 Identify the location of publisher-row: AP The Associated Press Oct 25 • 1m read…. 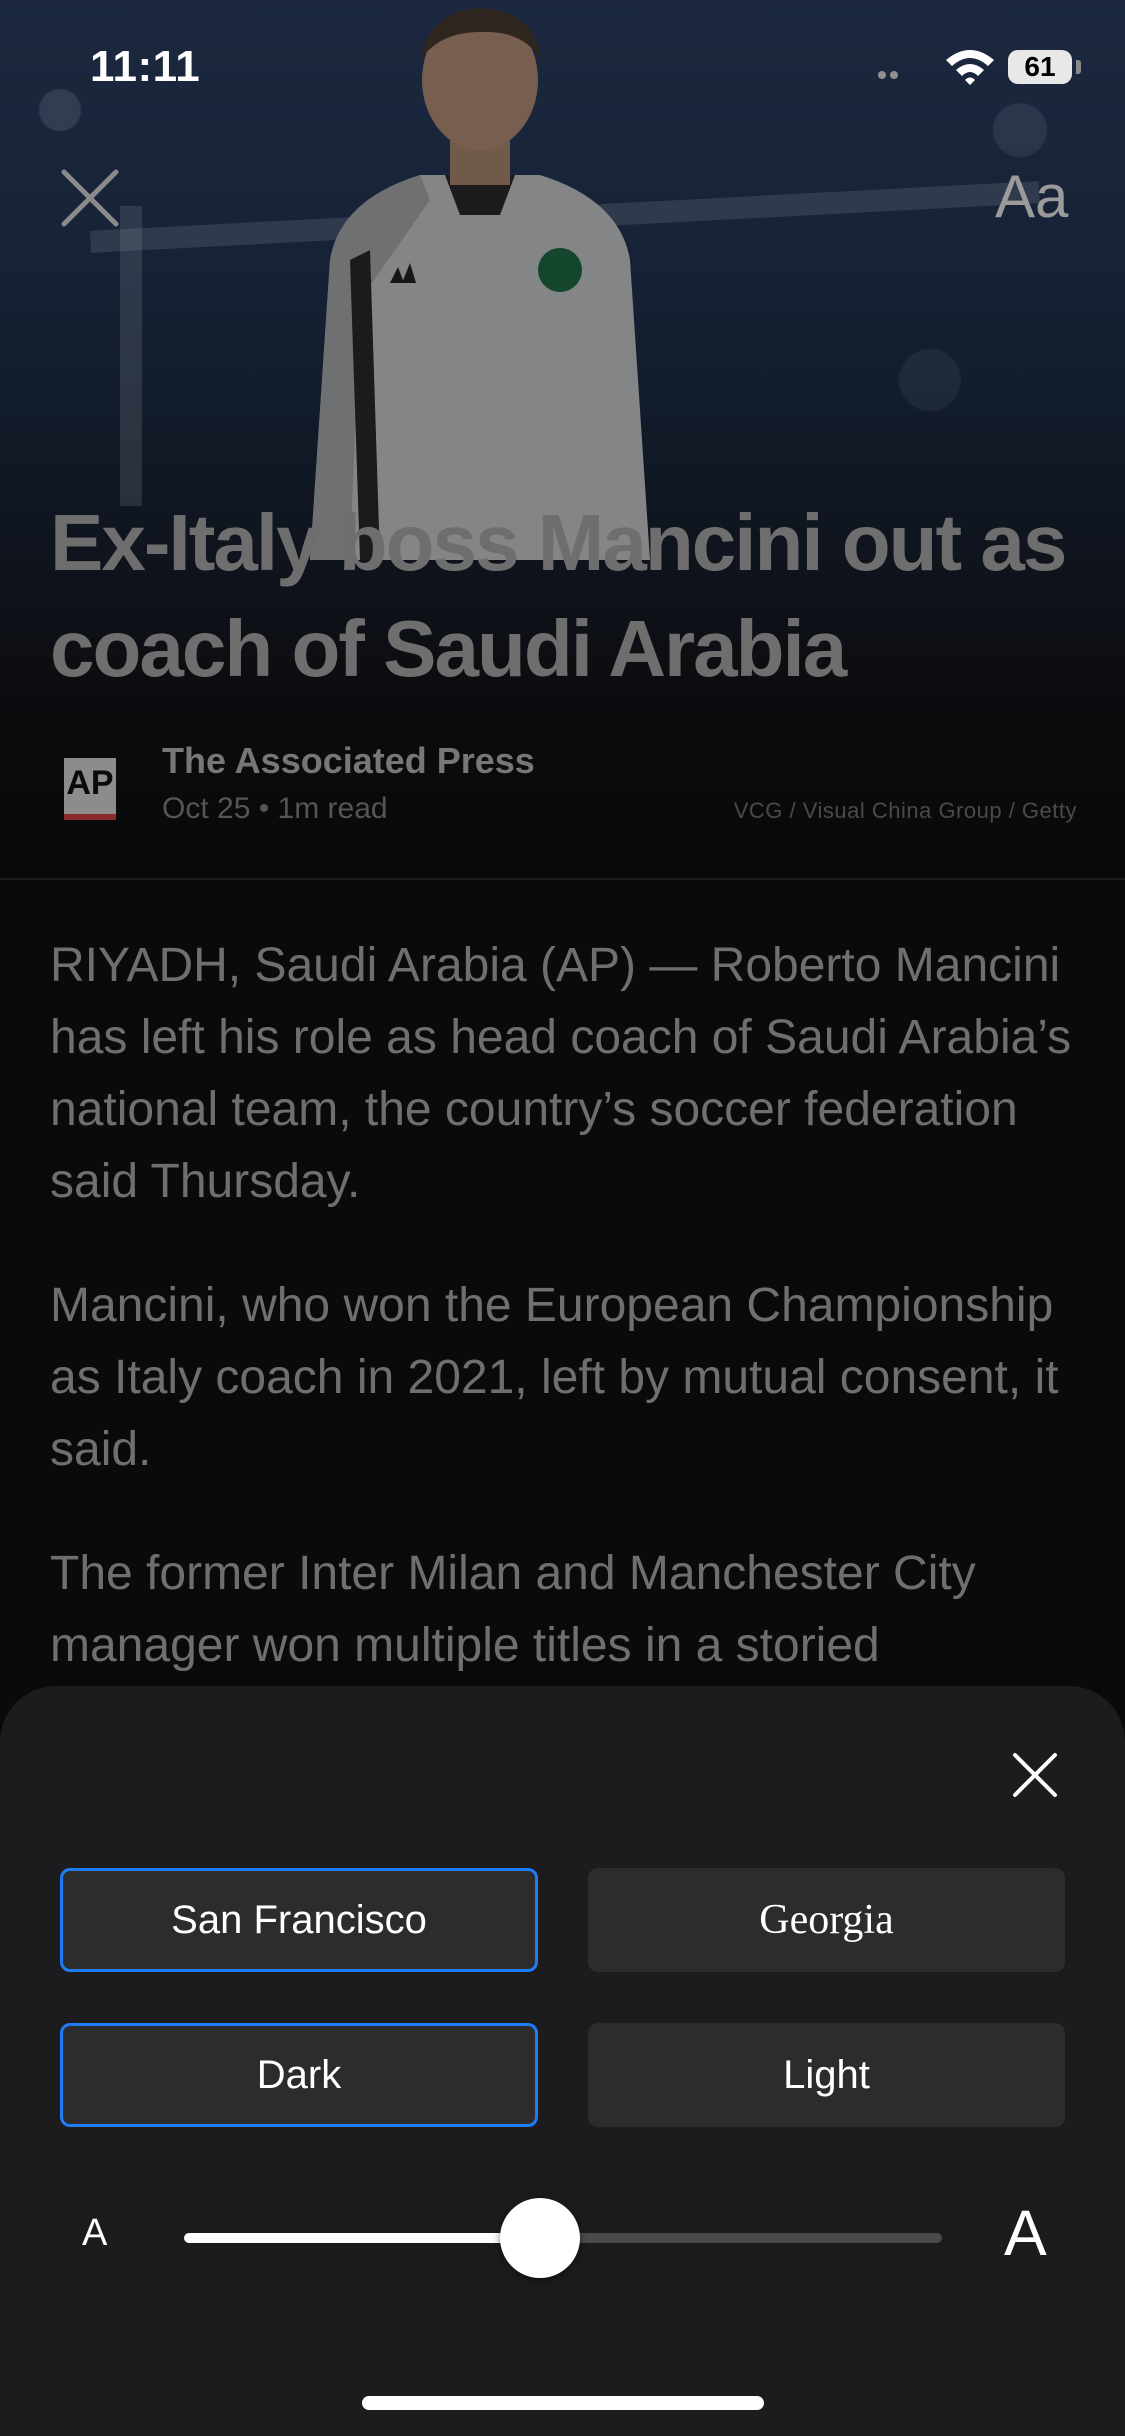
(562, 810).